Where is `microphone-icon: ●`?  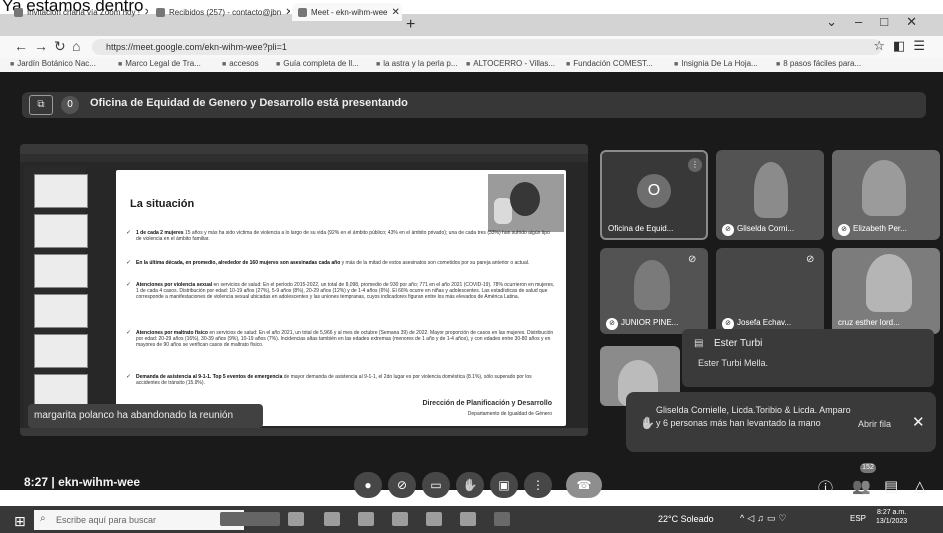
microphone-icon: ● is located at coordinates (368, 485).